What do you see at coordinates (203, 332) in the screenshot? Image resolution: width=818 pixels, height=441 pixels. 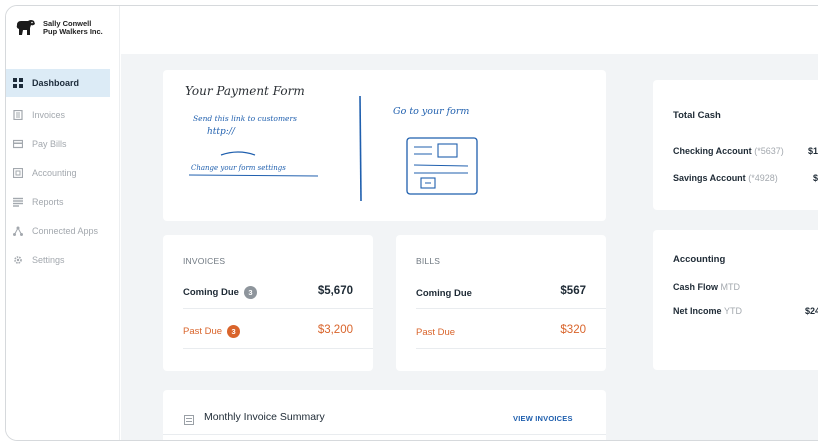 I see `past-due-label: Past Due` at bounding box center [203, 332].